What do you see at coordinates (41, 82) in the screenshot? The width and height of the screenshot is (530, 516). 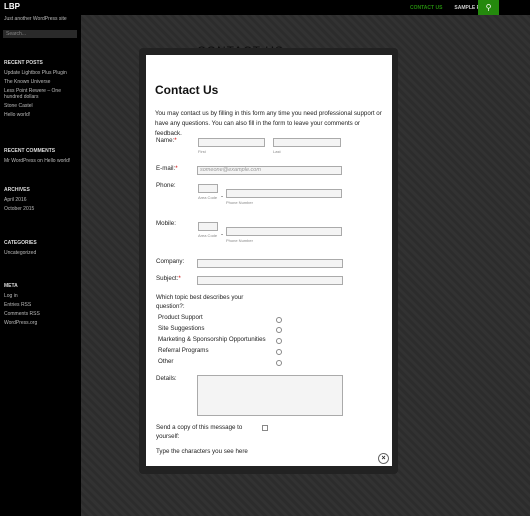 I see `recent-post-link: The Known Universe` at bounding box center [41, 82].